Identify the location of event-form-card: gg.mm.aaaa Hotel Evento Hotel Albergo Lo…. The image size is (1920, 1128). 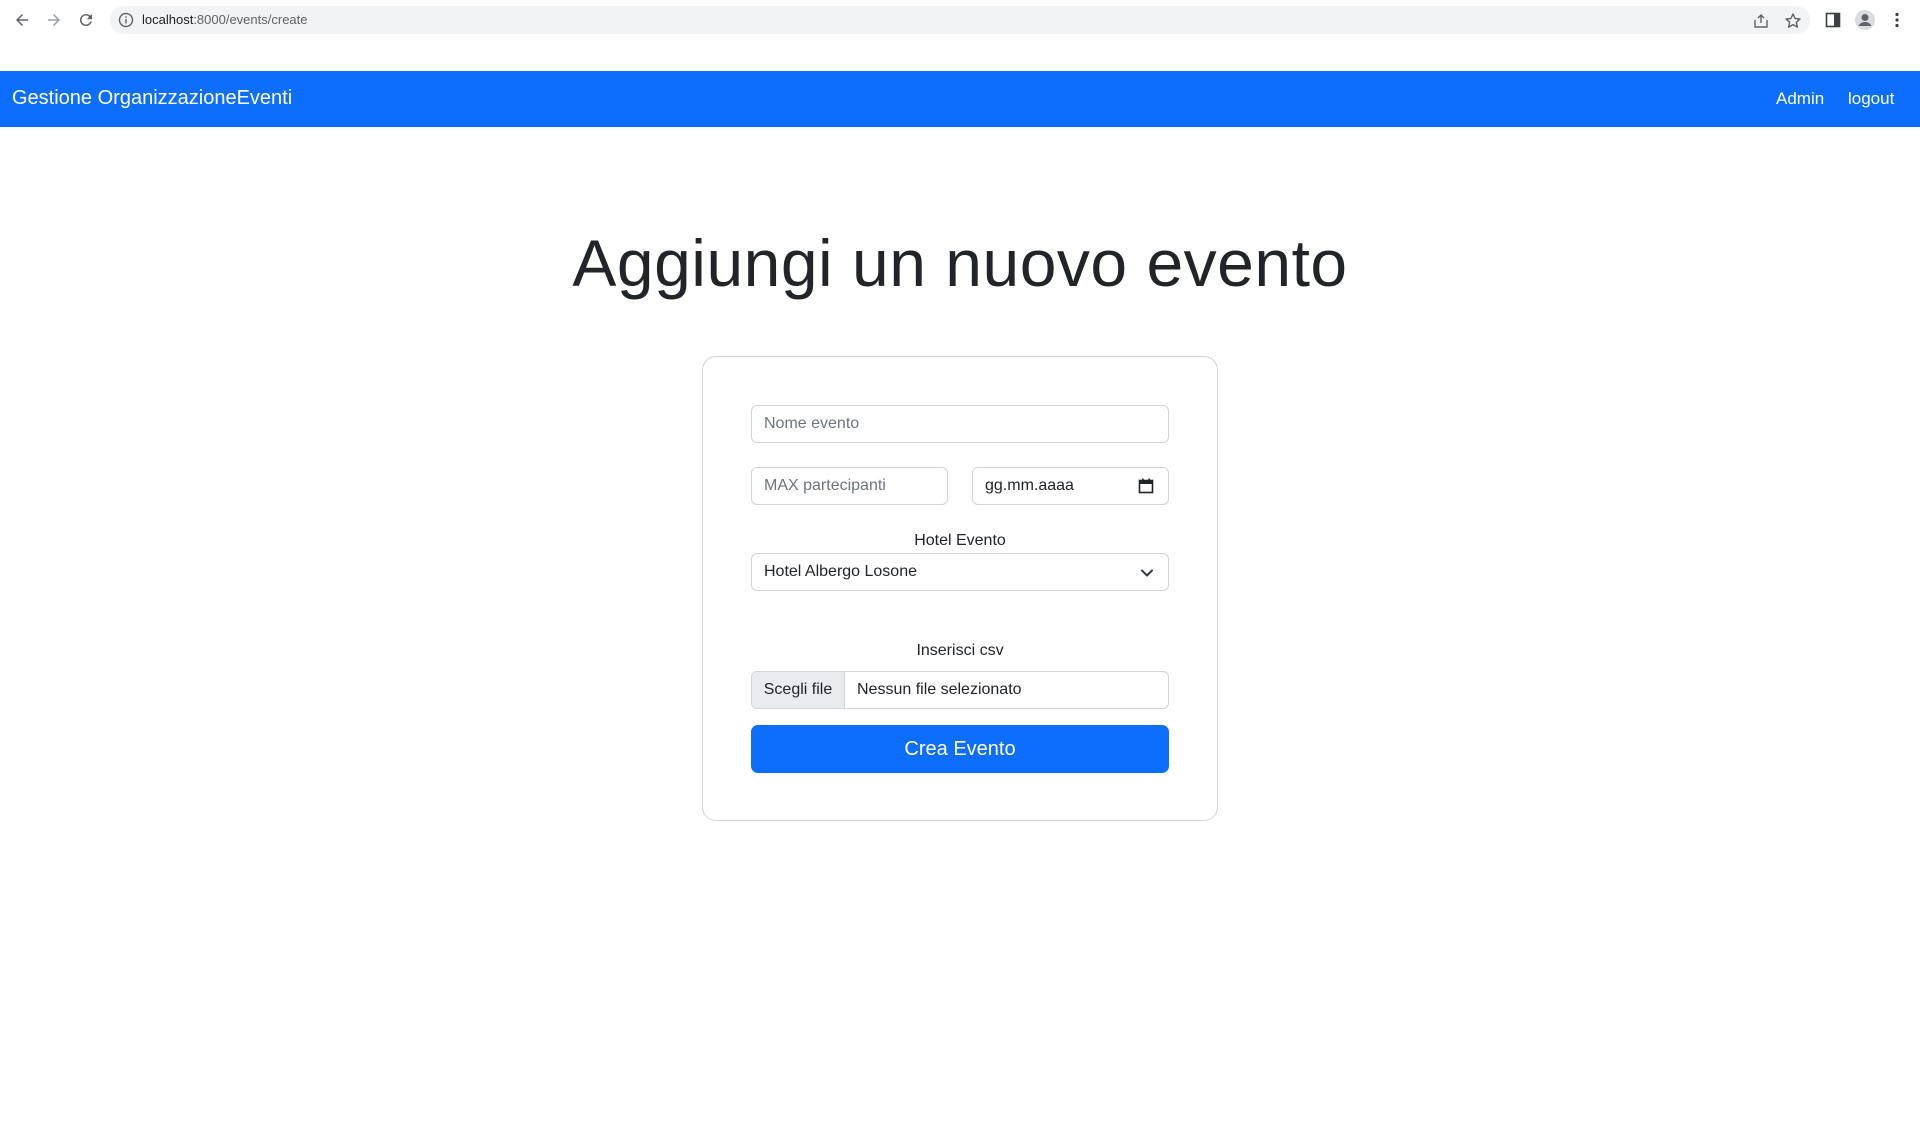
(960, 588).